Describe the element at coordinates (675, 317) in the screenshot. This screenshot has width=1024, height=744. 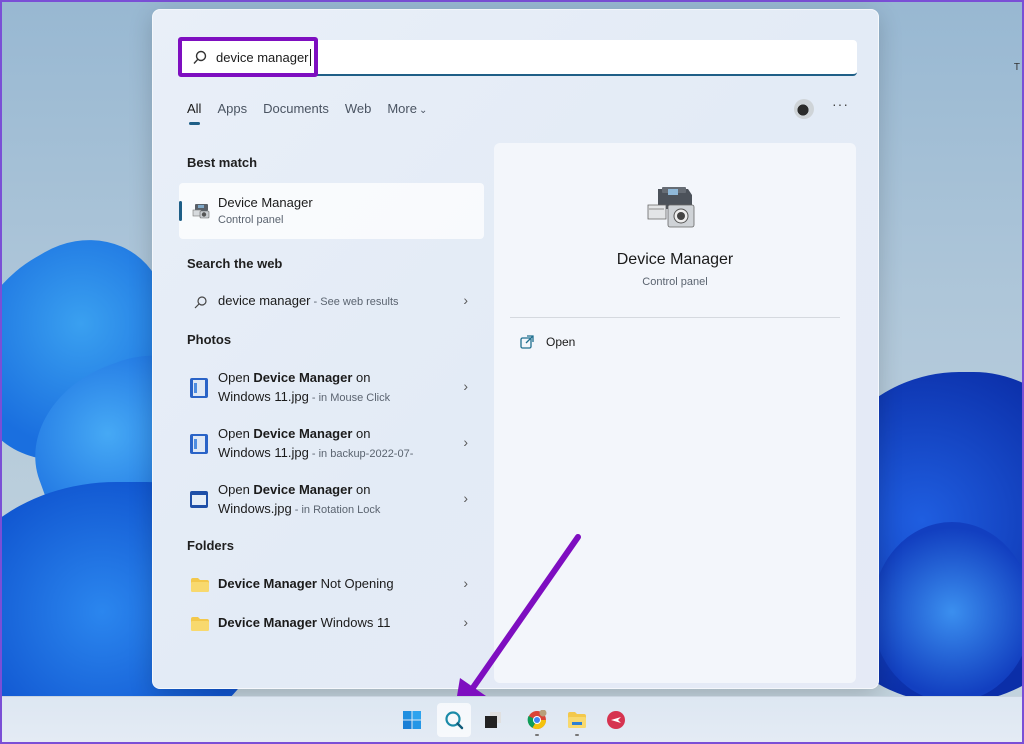
I see `divider` at that location.